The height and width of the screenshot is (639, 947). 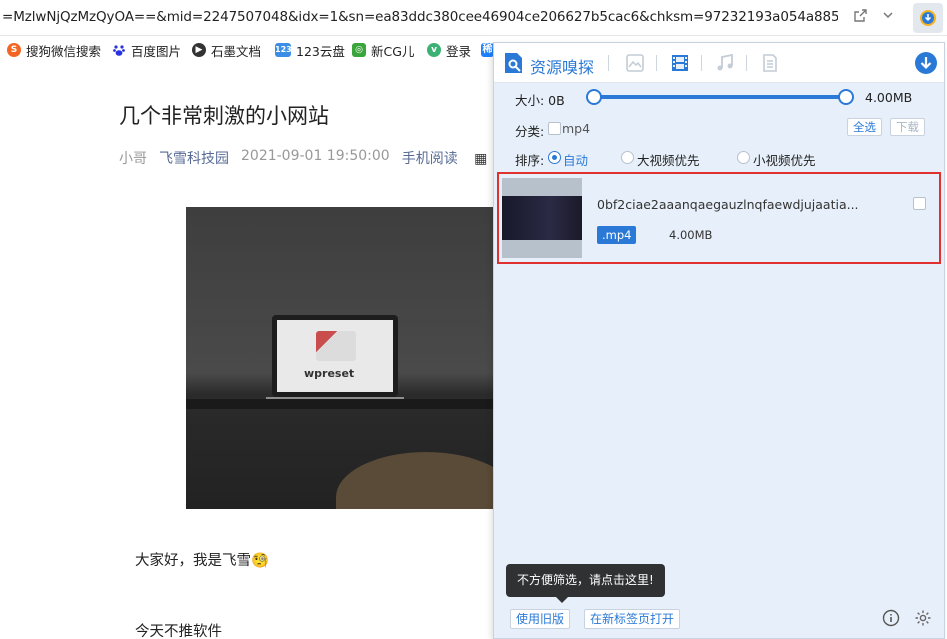 I want to click on sort-large-first-label: 大视频优先, so click(x=668, y=160).